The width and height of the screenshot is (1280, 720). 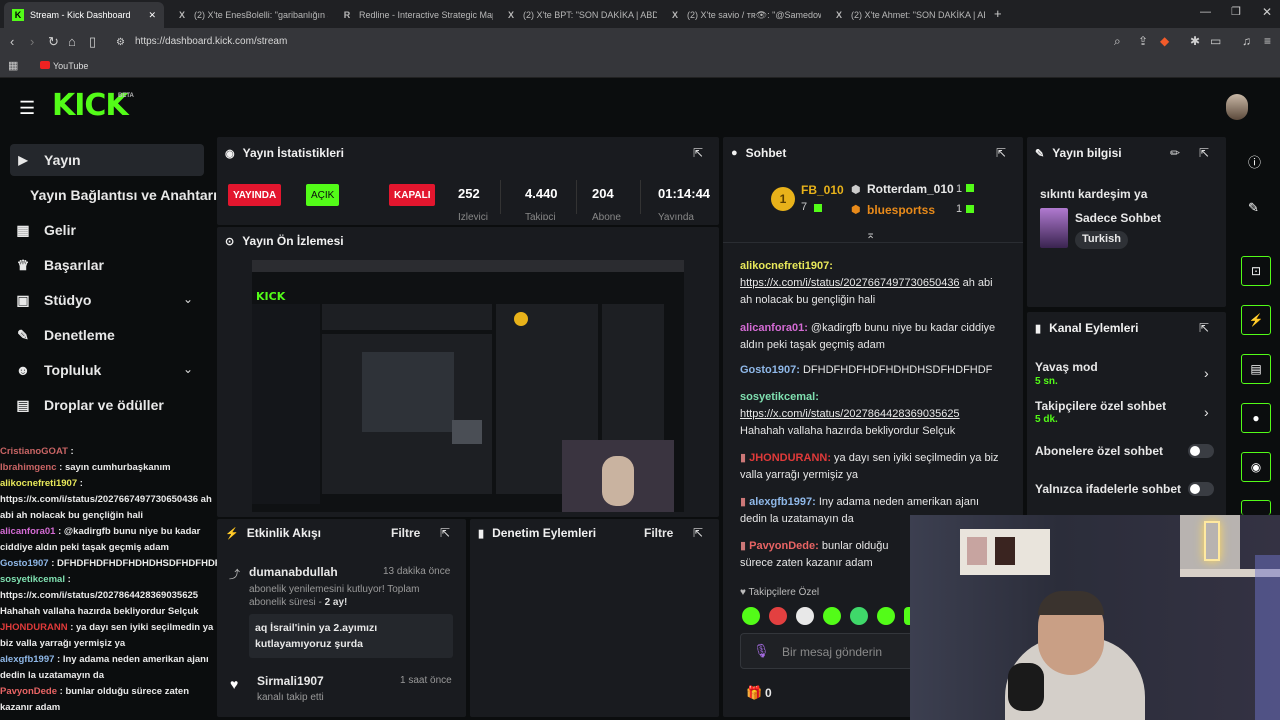 I want to click on chat-username: Gosto1907:, so click(x=770, y=370).